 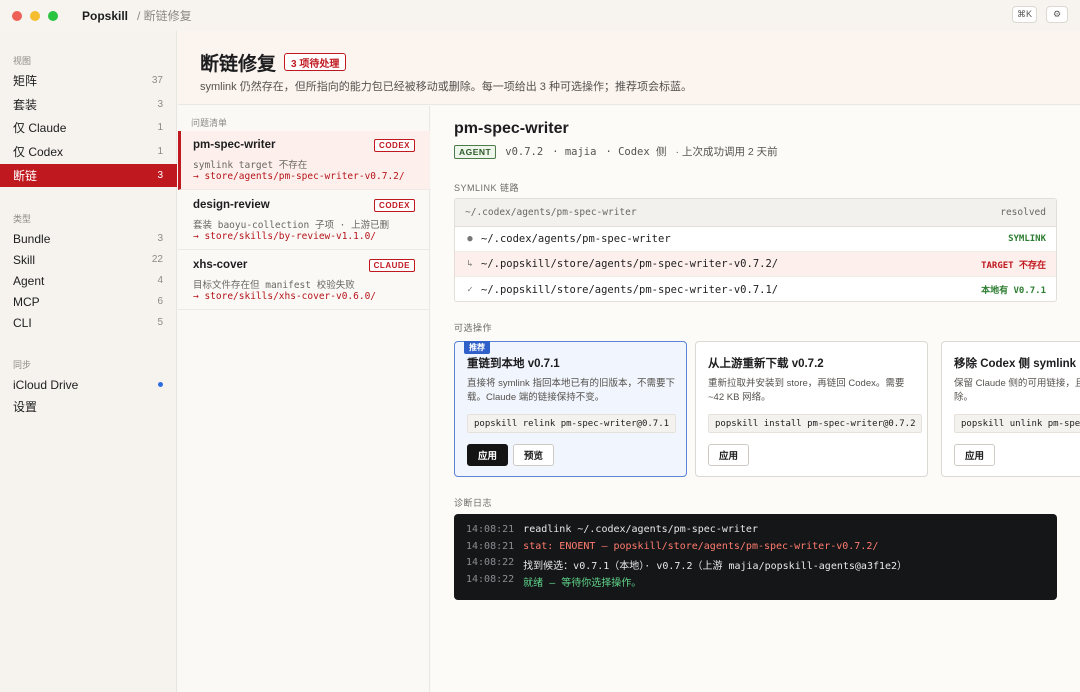 I want to click on chain-status: TARGET 不存在, so click(x=1013, y=265).